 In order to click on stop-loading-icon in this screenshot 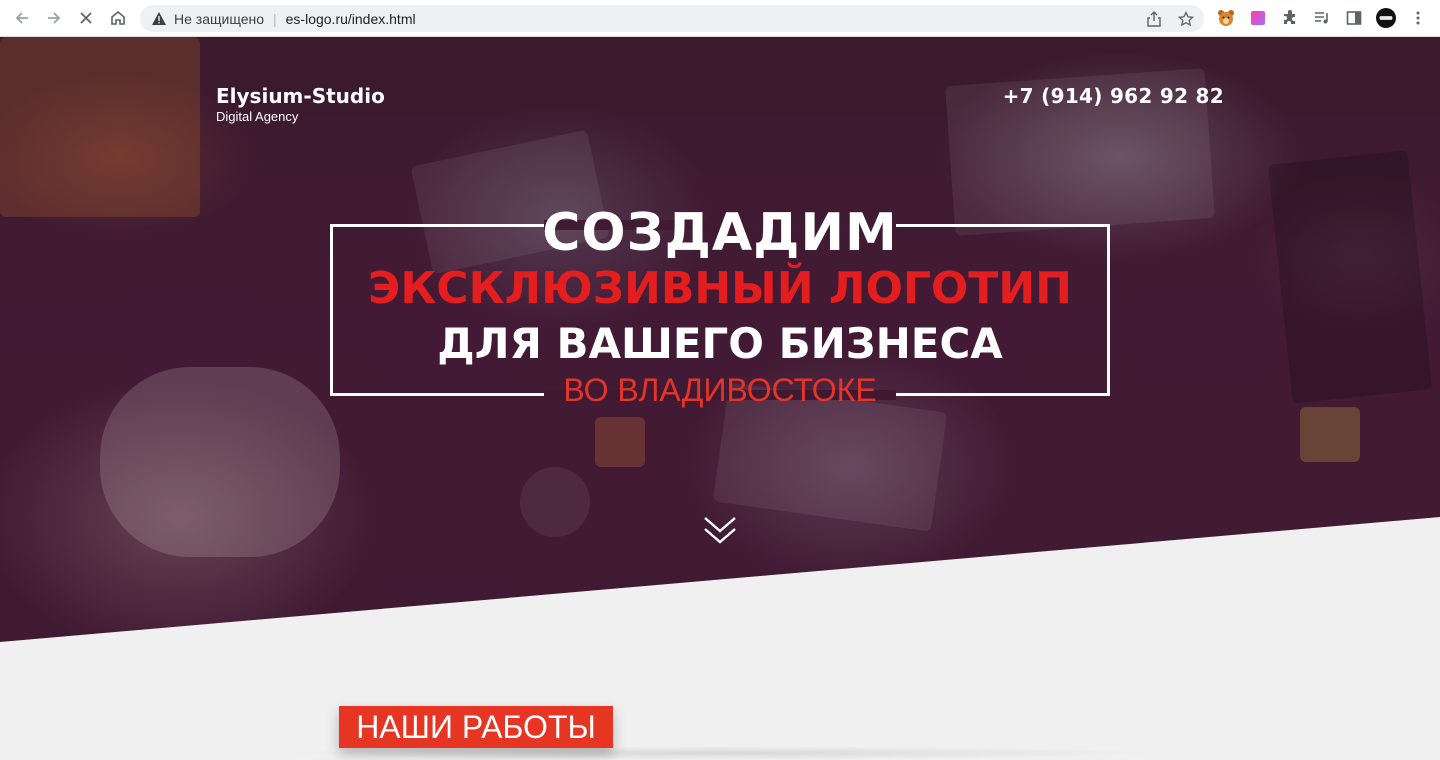, I will do `click(86, 18)`.